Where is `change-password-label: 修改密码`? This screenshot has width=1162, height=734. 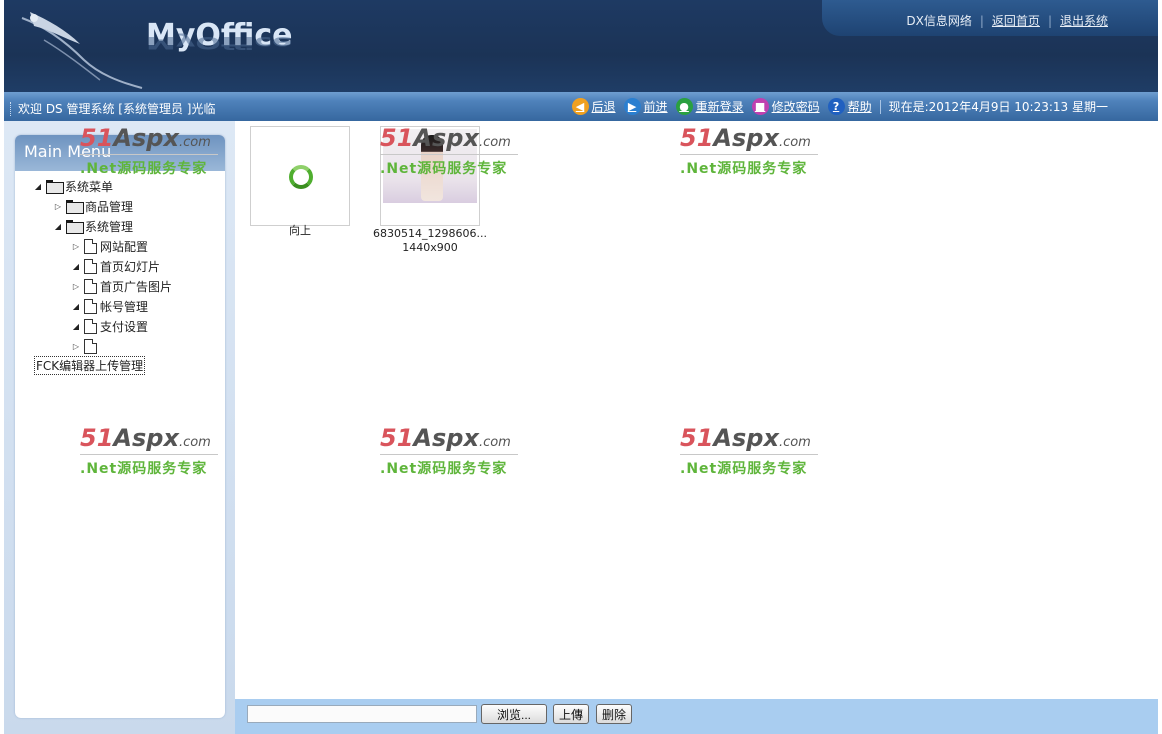
change-password-label: 修改密码 is located at coordinates (795, 107).